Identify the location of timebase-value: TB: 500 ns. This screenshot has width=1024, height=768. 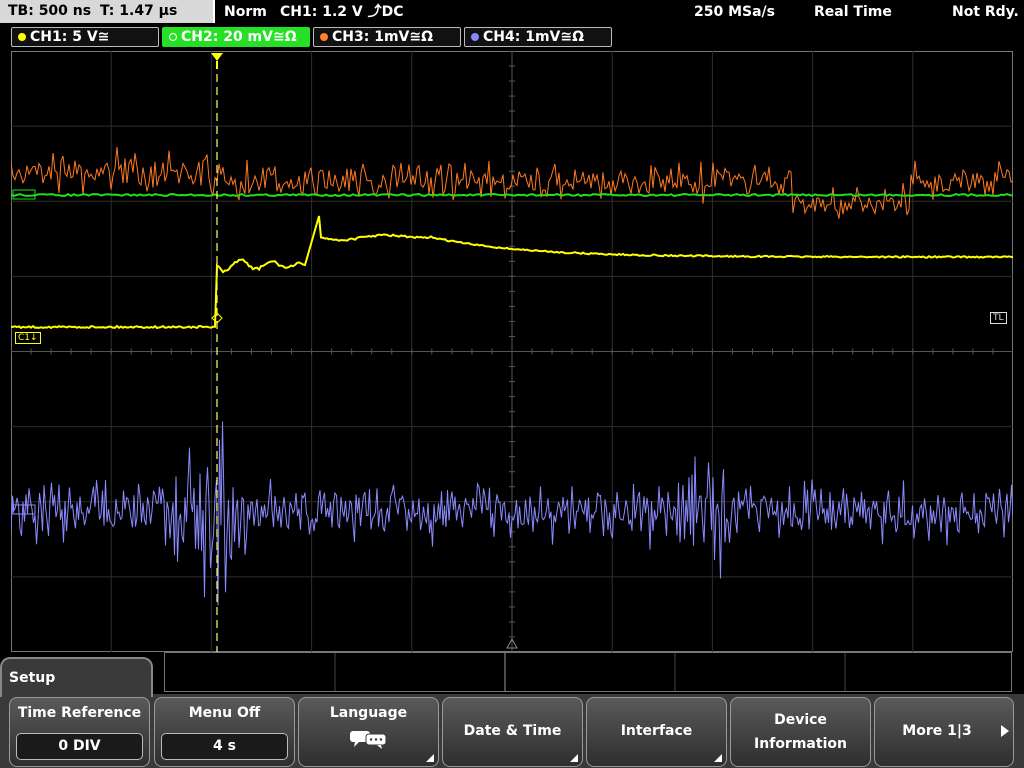
(50, 11).